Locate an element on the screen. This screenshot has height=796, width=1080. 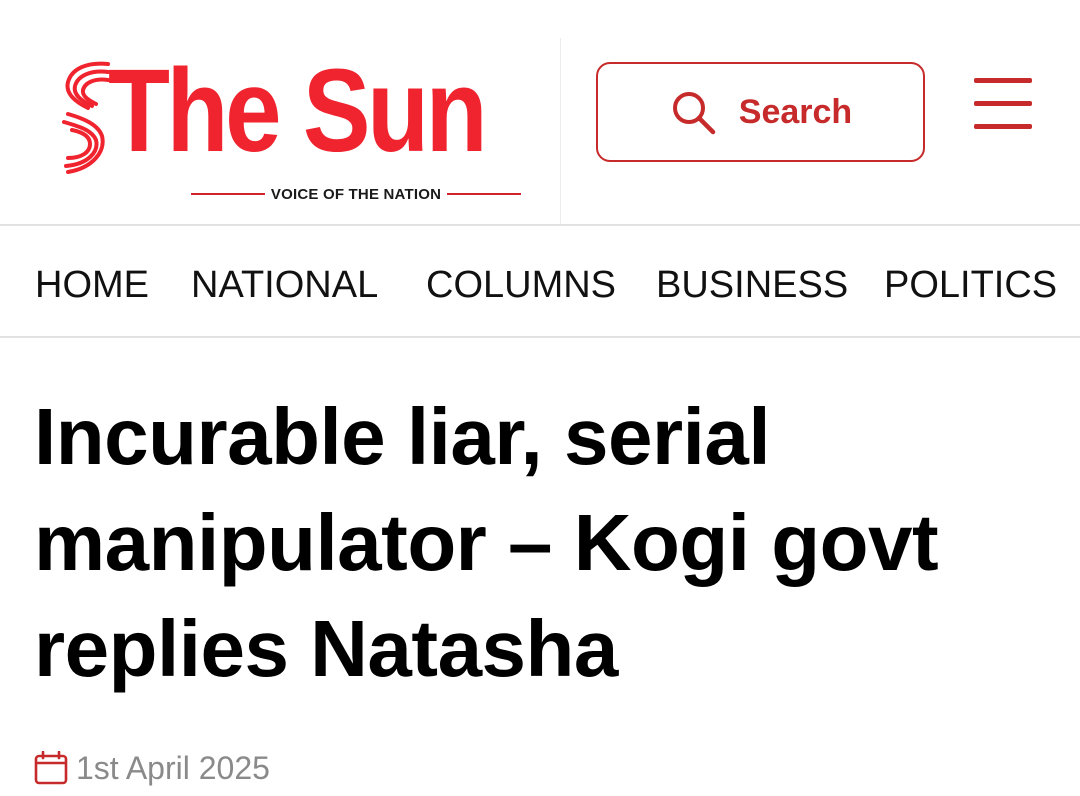
nav-item-national: NATIONAL is located at coordinates (284, 285).